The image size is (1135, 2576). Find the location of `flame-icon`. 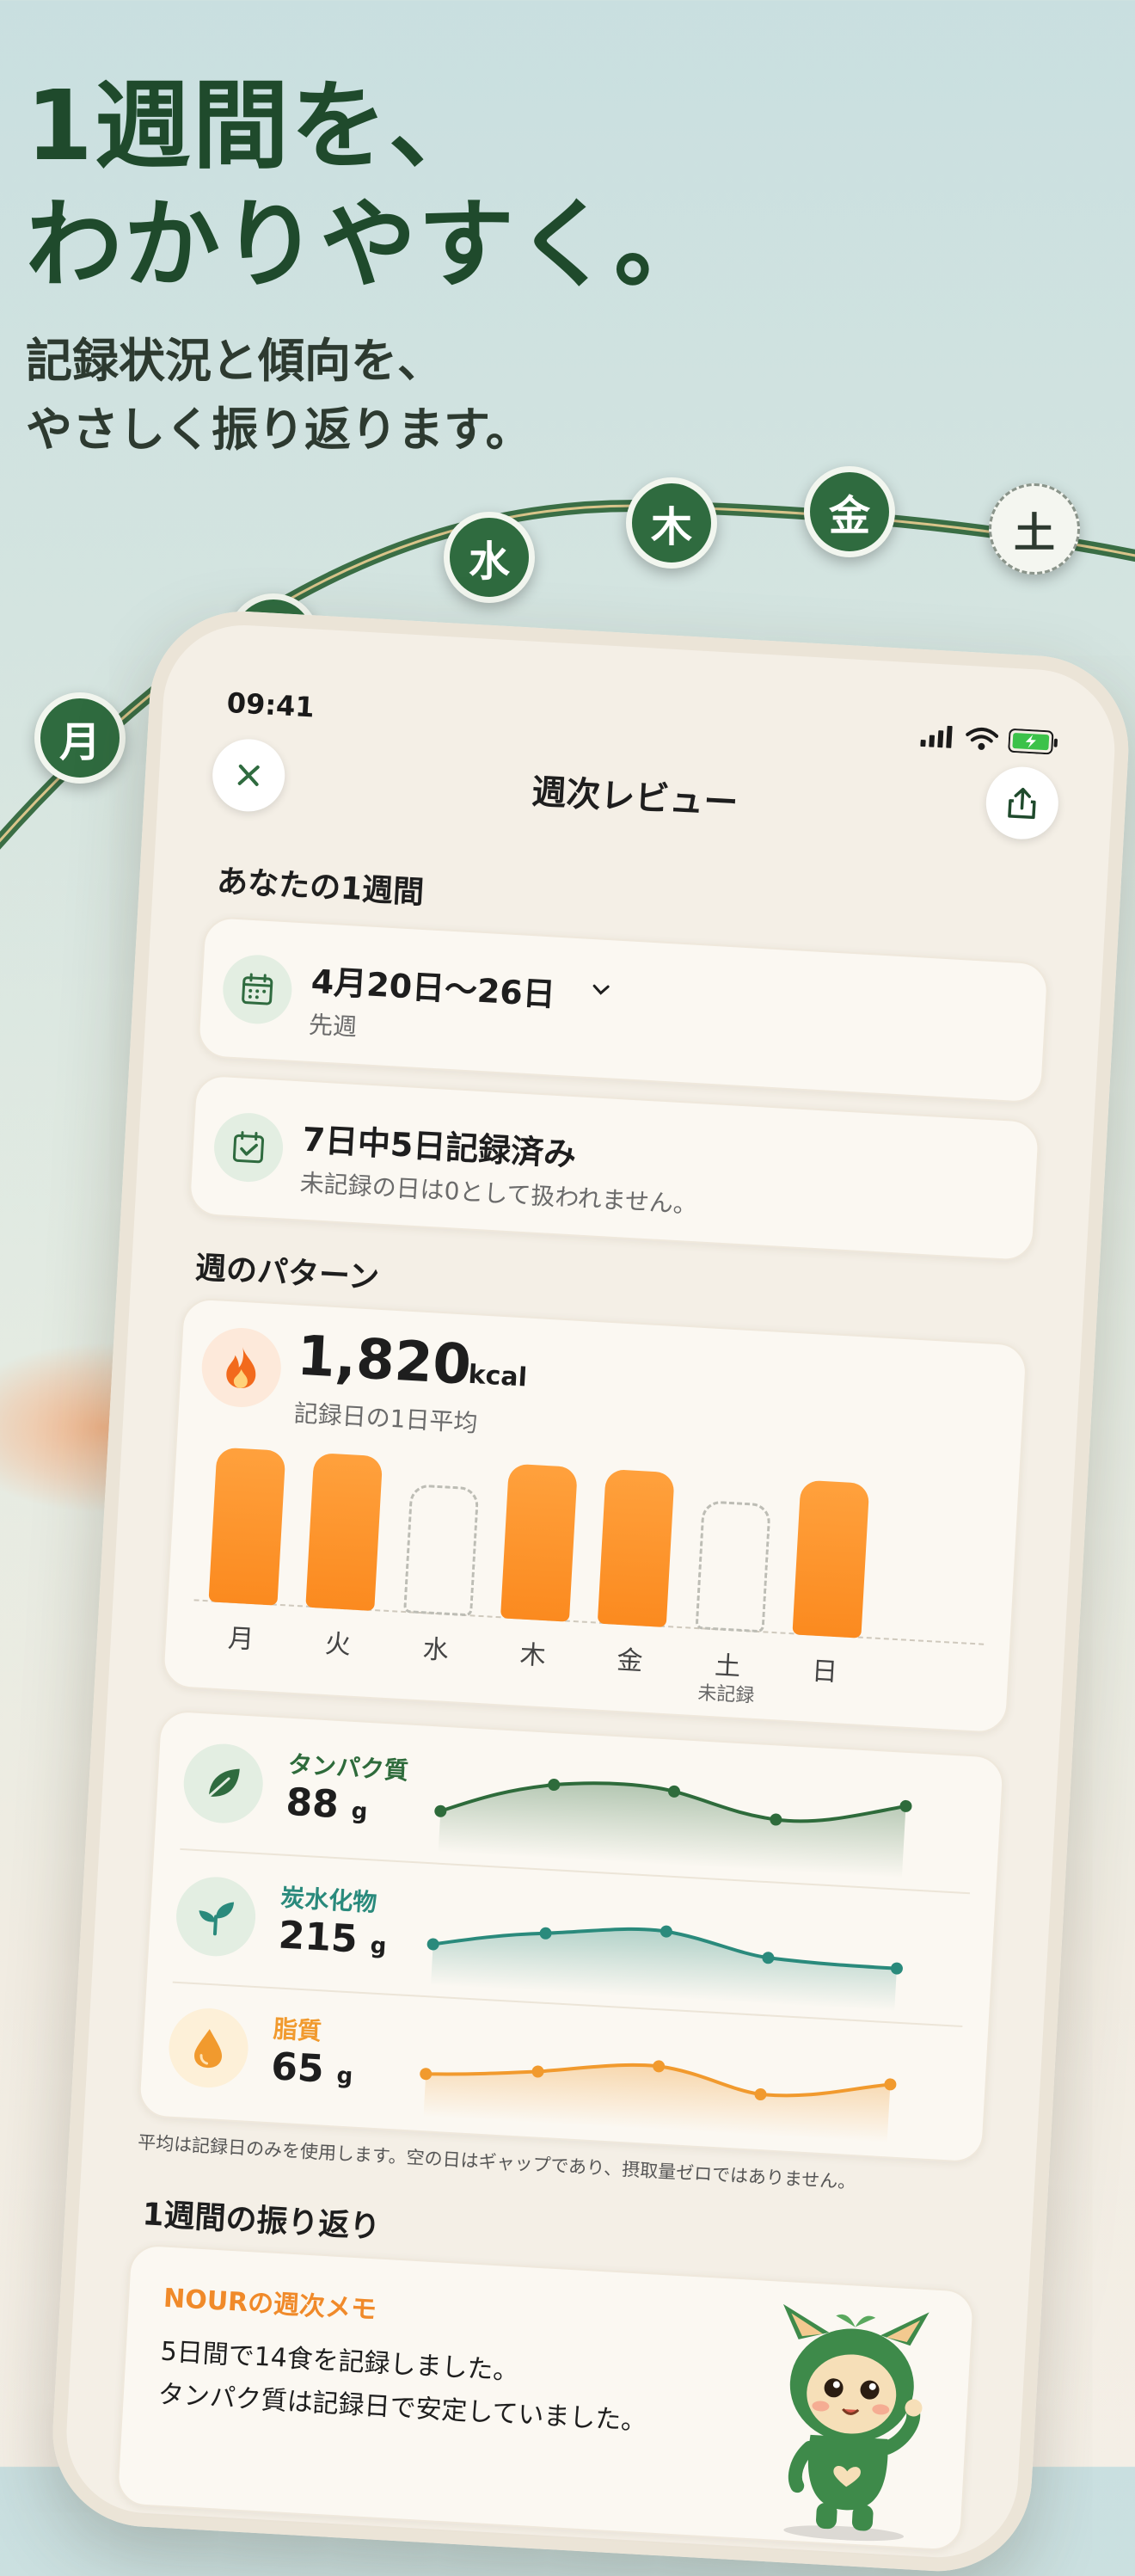

flame-icon is located at coordinates (241, 1367).